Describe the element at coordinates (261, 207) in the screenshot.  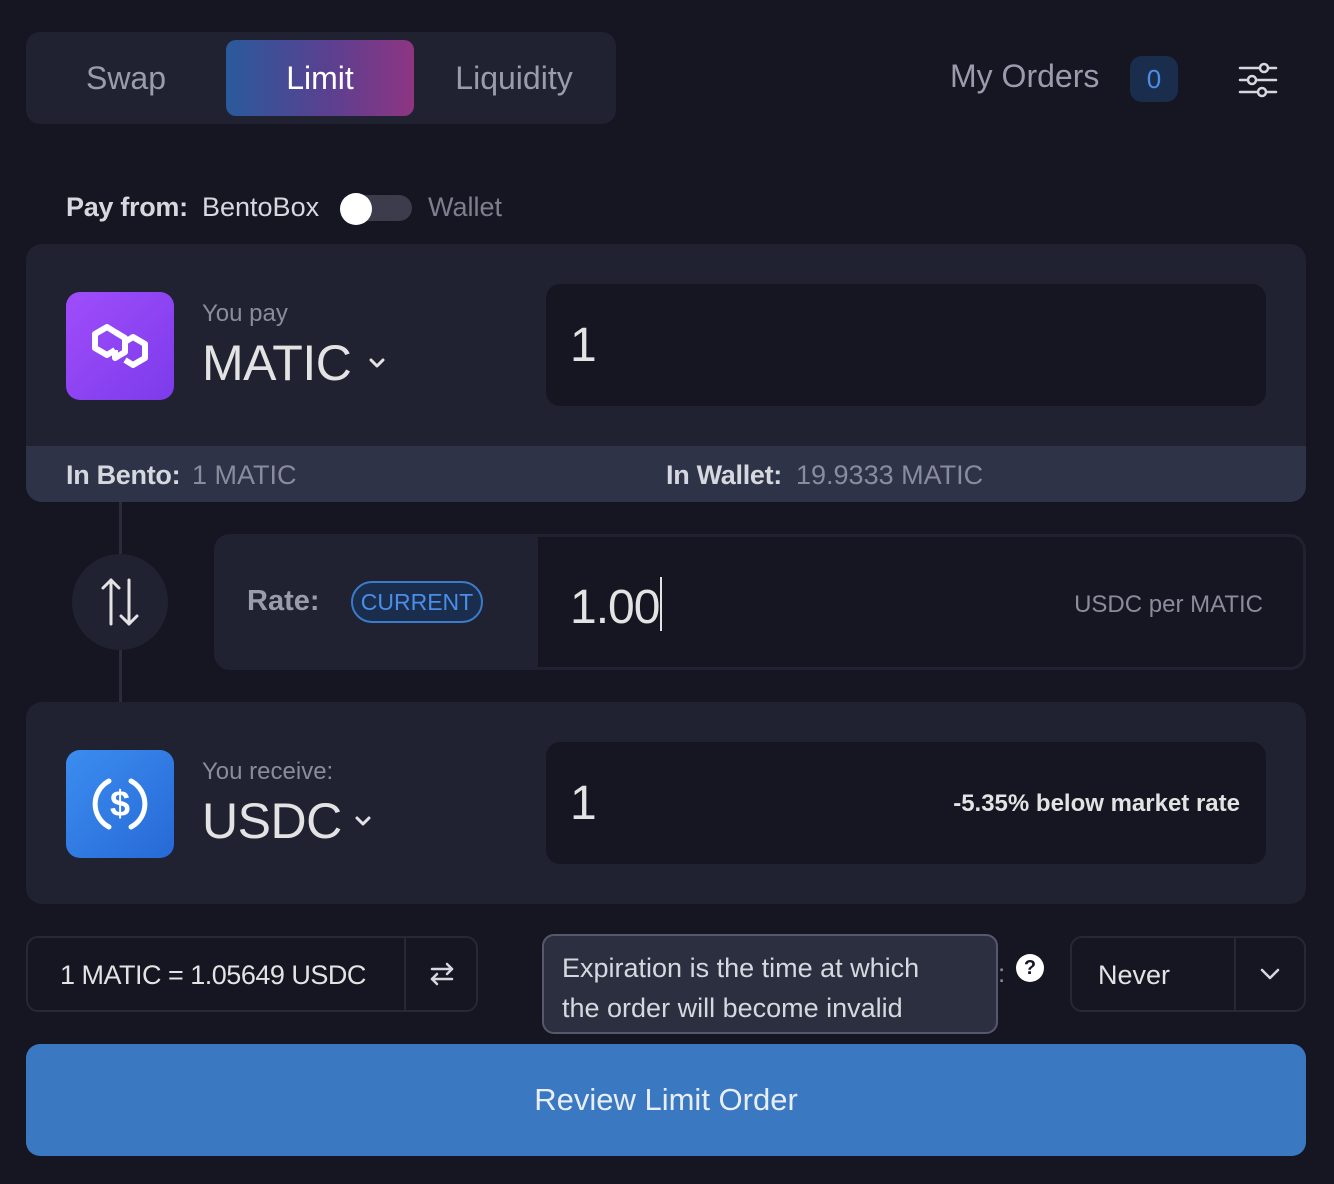
I see `pay-from-bentobox-label: BentoBox` at that location.